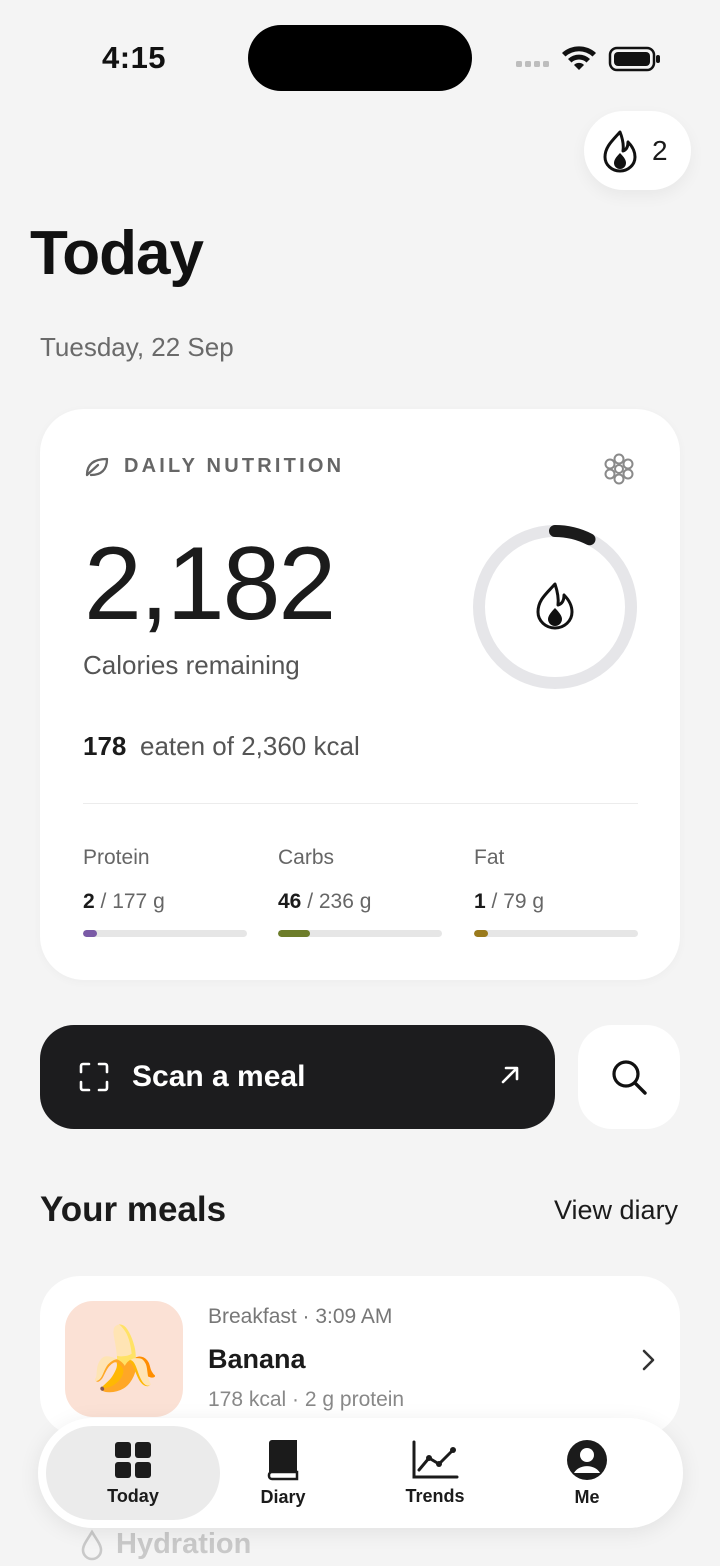 This screenshot has height=1566, width=720. Describe the element at coordinates (360, 803) in the screenshot. I see `divider` at that location.